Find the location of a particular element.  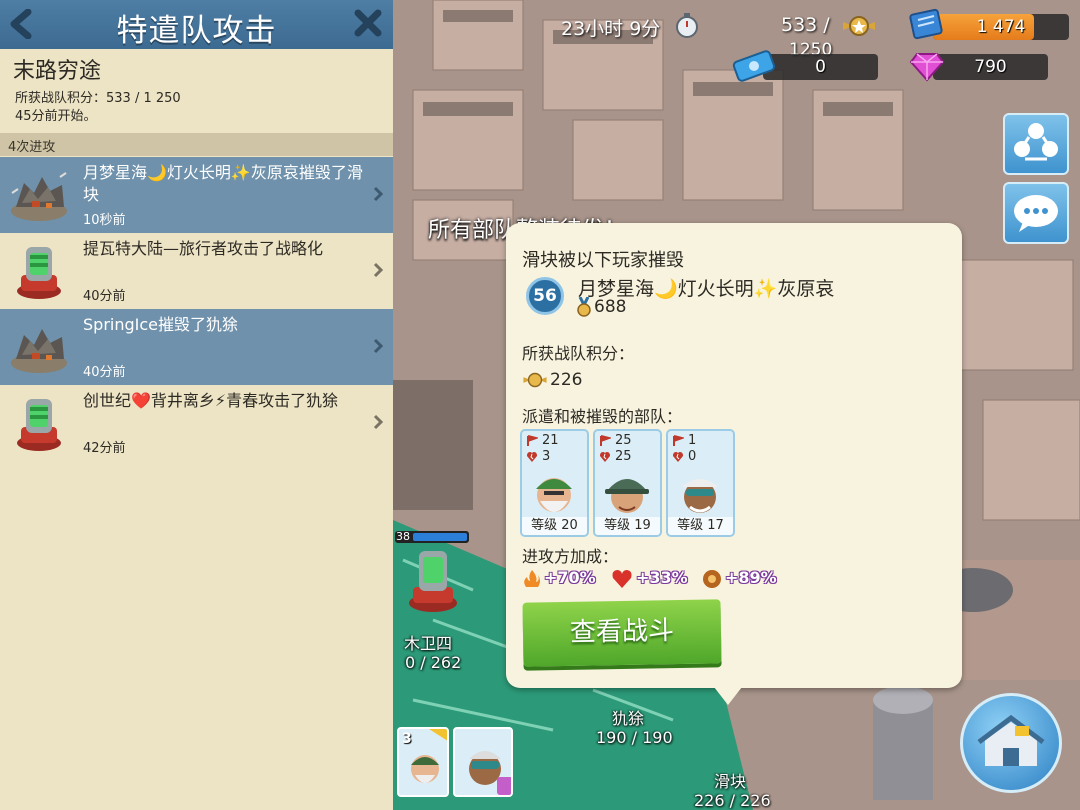

ticket-icon is located at coordinates (754, 66).